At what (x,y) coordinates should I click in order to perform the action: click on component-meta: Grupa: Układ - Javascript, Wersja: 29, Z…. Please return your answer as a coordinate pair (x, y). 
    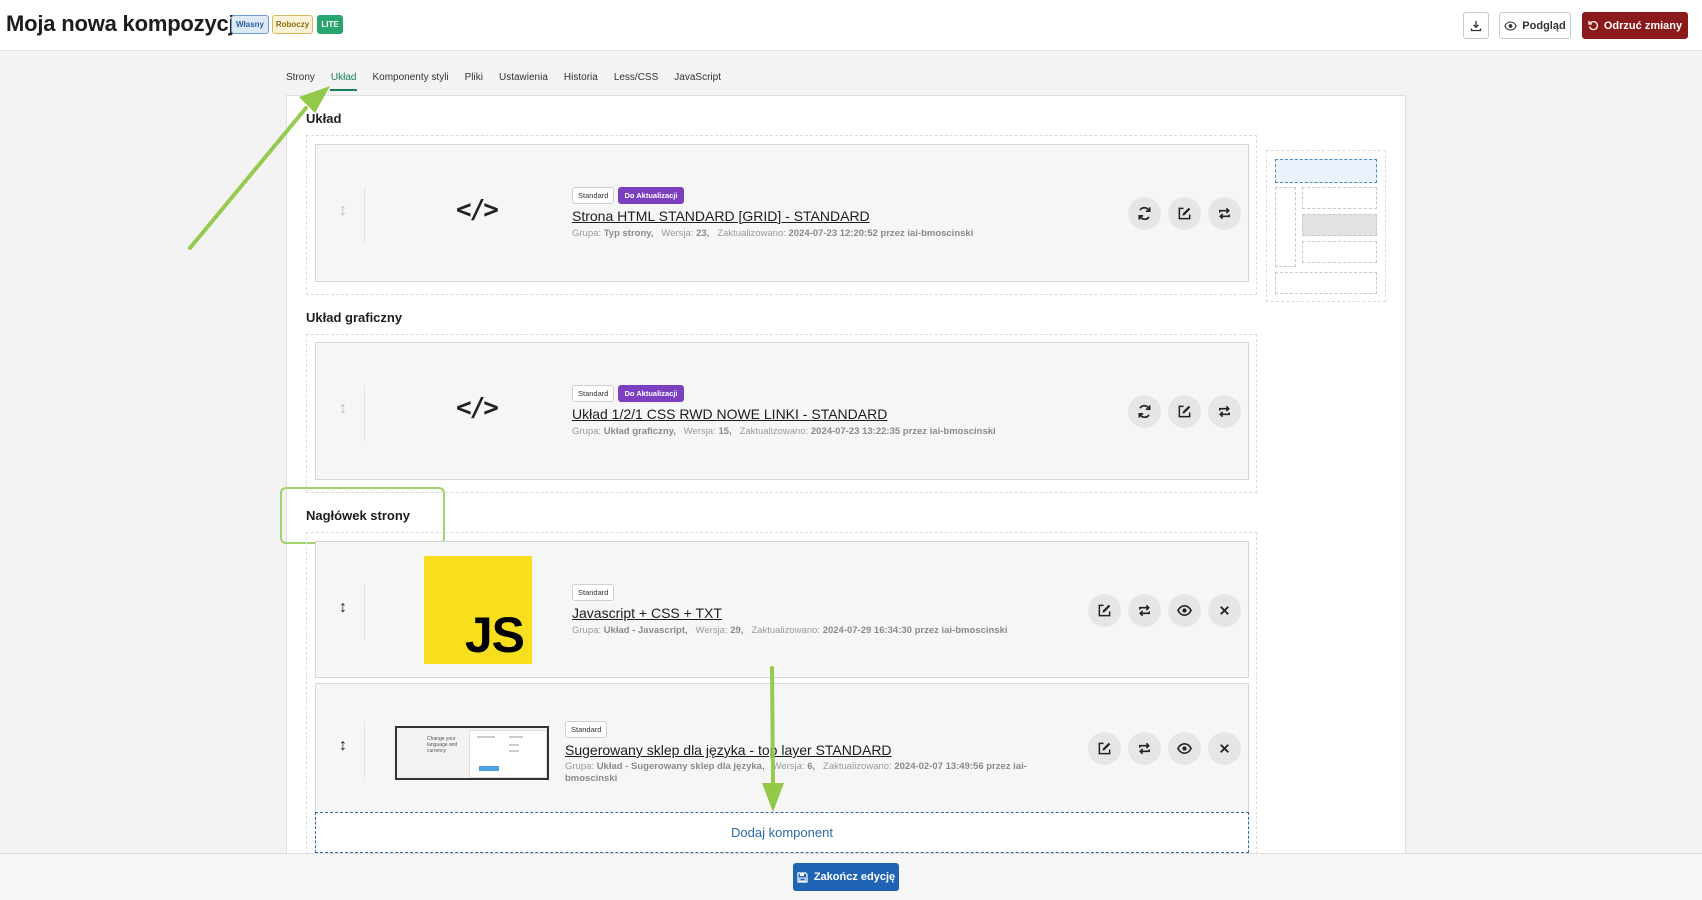
    Looking at the image, I should click on (790, 630).